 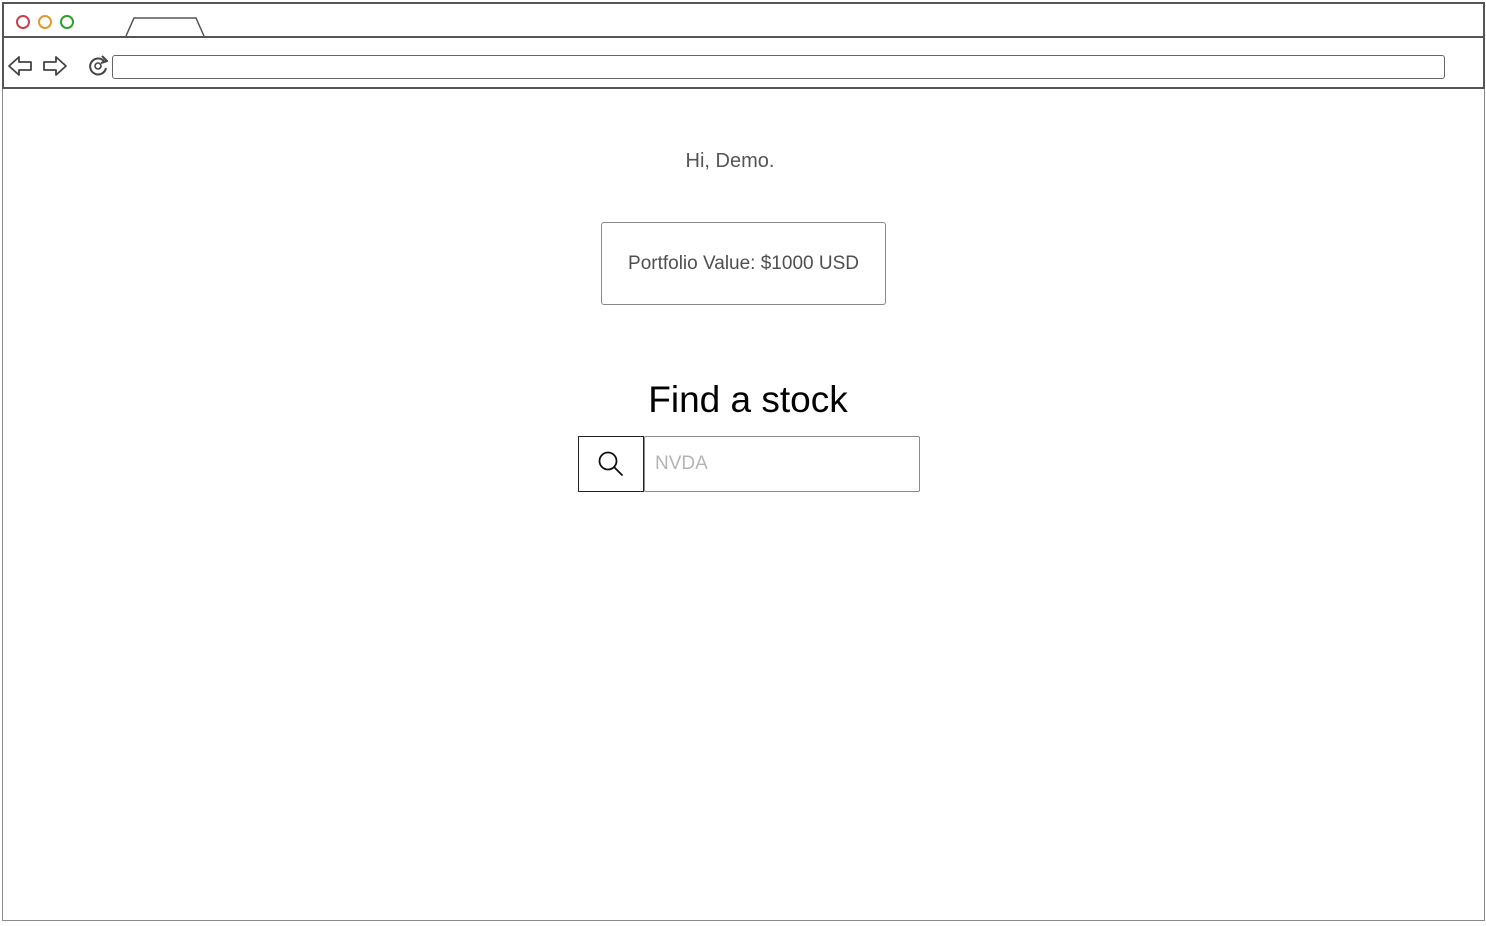 I want to click on maximize-window-button, so click(x=67, y=22).